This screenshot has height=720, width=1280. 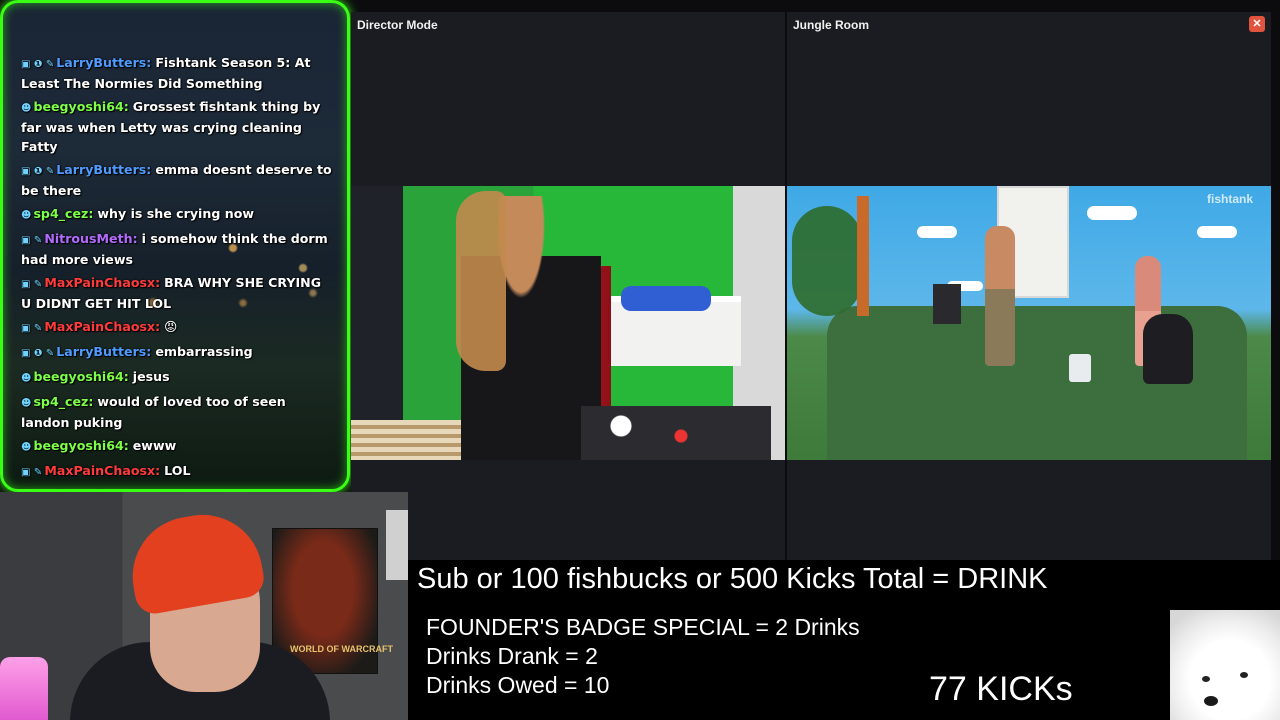 What do you see at coordinates (1001, 689) in the screenshot?
I see `kicks-counter: 77 KICKs` at bounding box center [1001, 689].